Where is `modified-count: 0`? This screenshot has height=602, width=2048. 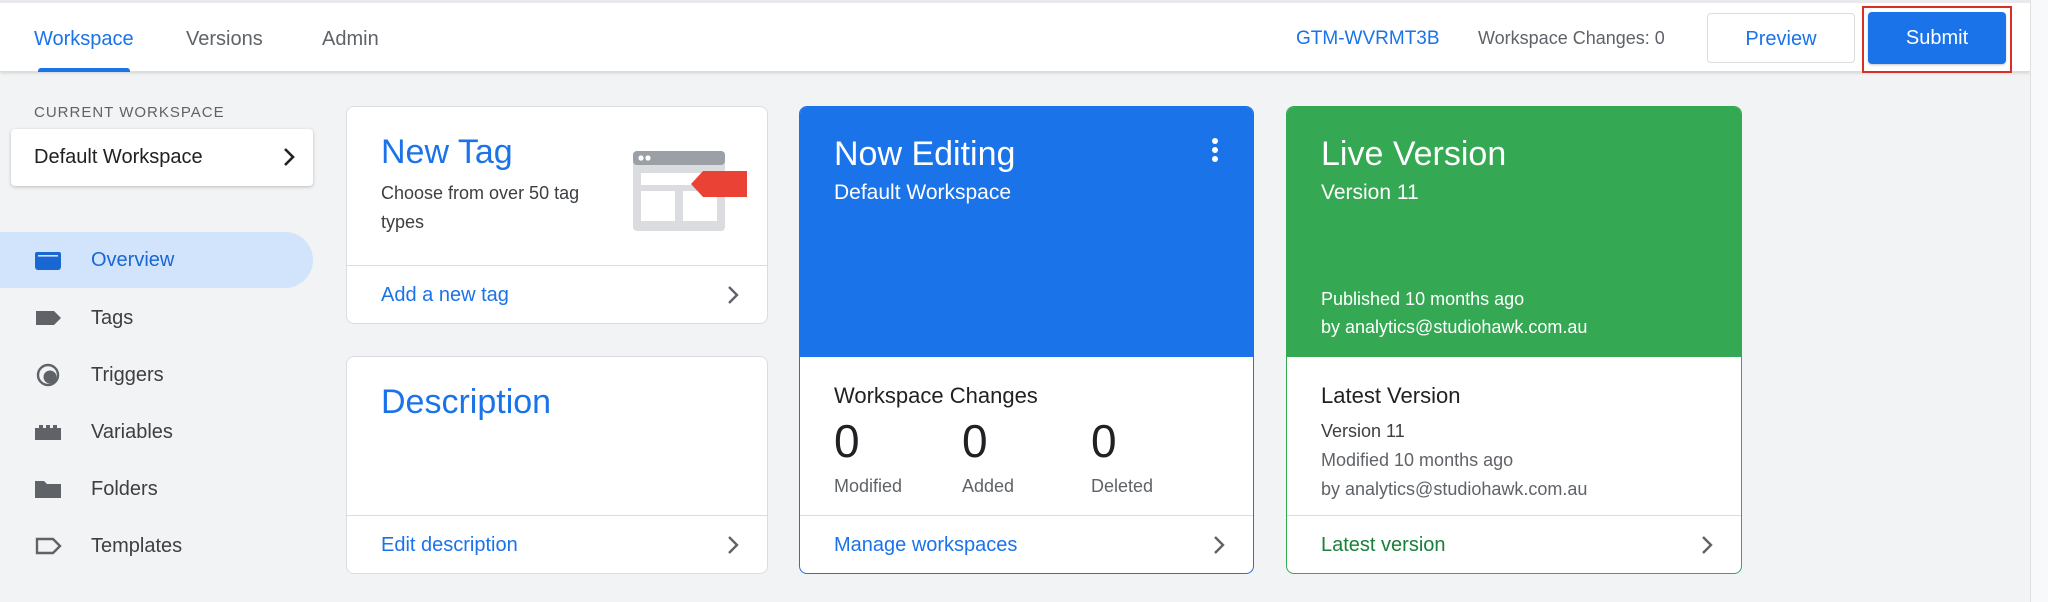
modified-count: 0 is located at coordinates (847, 441).